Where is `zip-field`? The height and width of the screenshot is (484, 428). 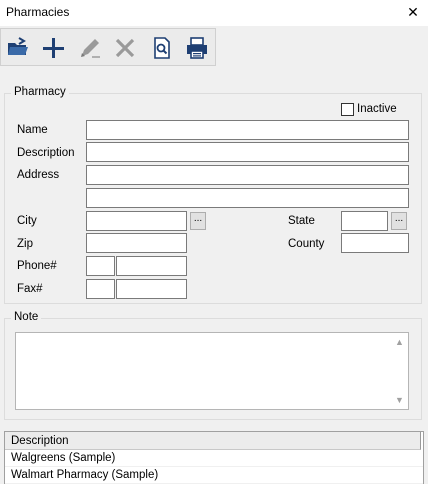 zip-field is located at coordinates (136, 243).